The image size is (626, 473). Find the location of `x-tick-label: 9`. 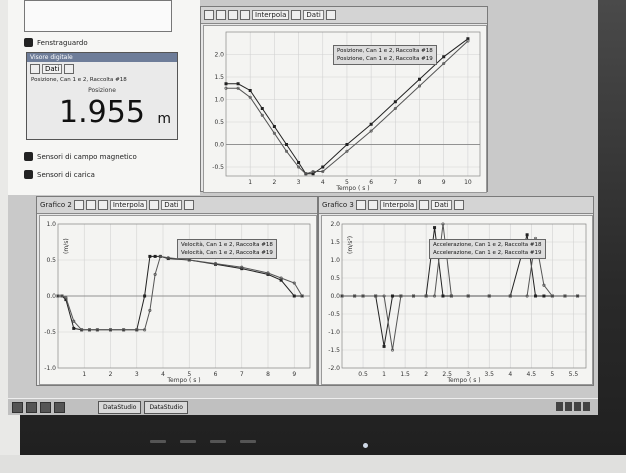

x-tick-label: 9 is located at coordinates (294, 374).